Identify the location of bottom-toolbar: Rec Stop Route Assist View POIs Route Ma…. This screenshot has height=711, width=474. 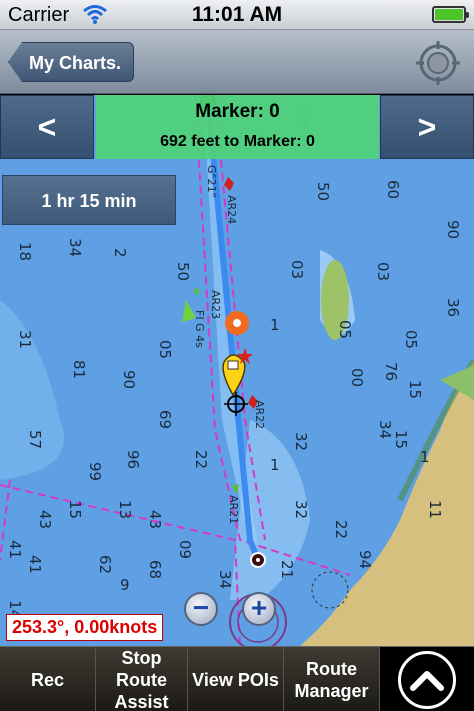
(237, 678).